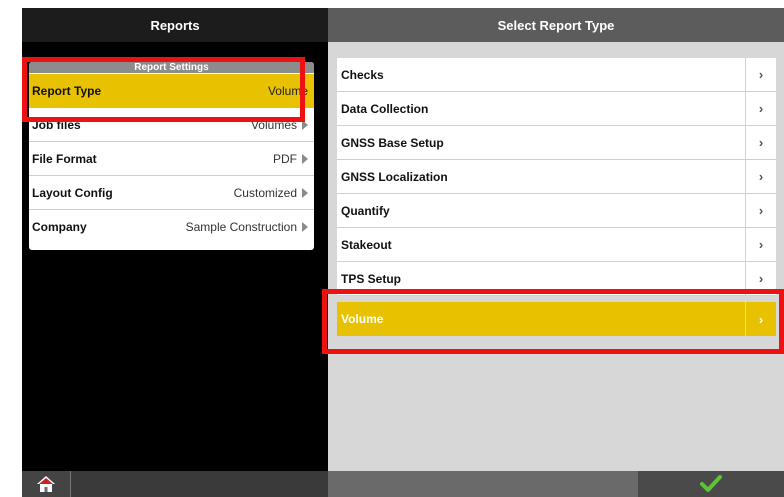 This screenshot has height=497, width=784. I want to click on toolbar-spacer, so click(483, 484).